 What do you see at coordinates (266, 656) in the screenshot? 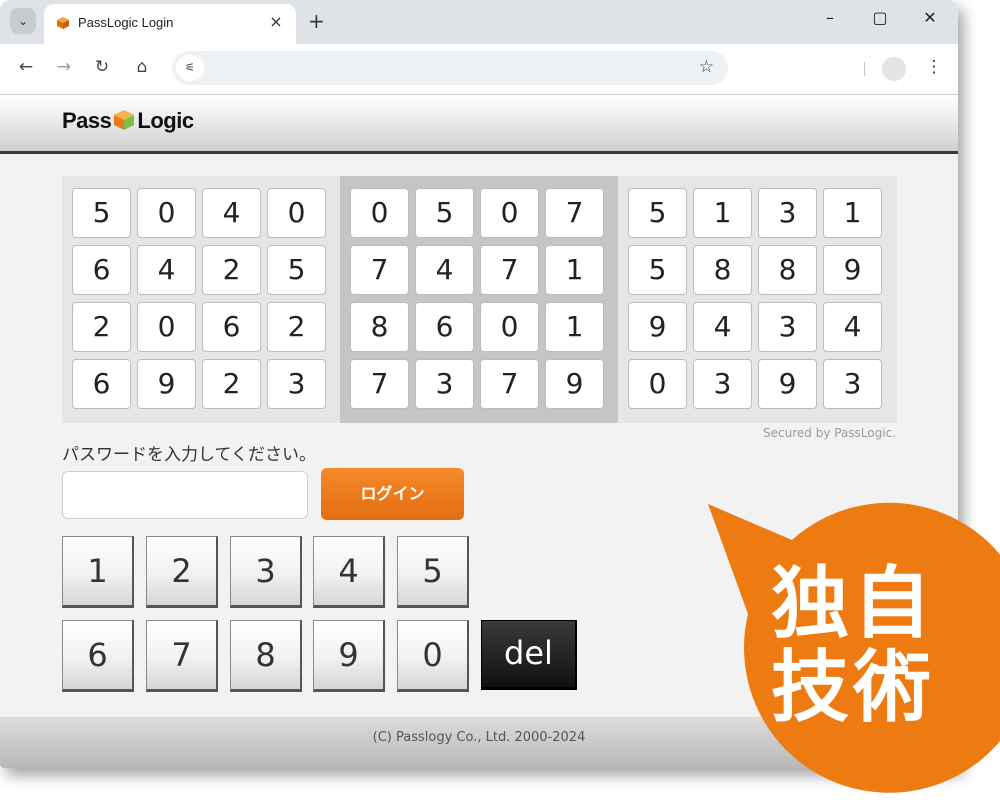
I see `keypad-key: 8` at bounding box center [266, 656].